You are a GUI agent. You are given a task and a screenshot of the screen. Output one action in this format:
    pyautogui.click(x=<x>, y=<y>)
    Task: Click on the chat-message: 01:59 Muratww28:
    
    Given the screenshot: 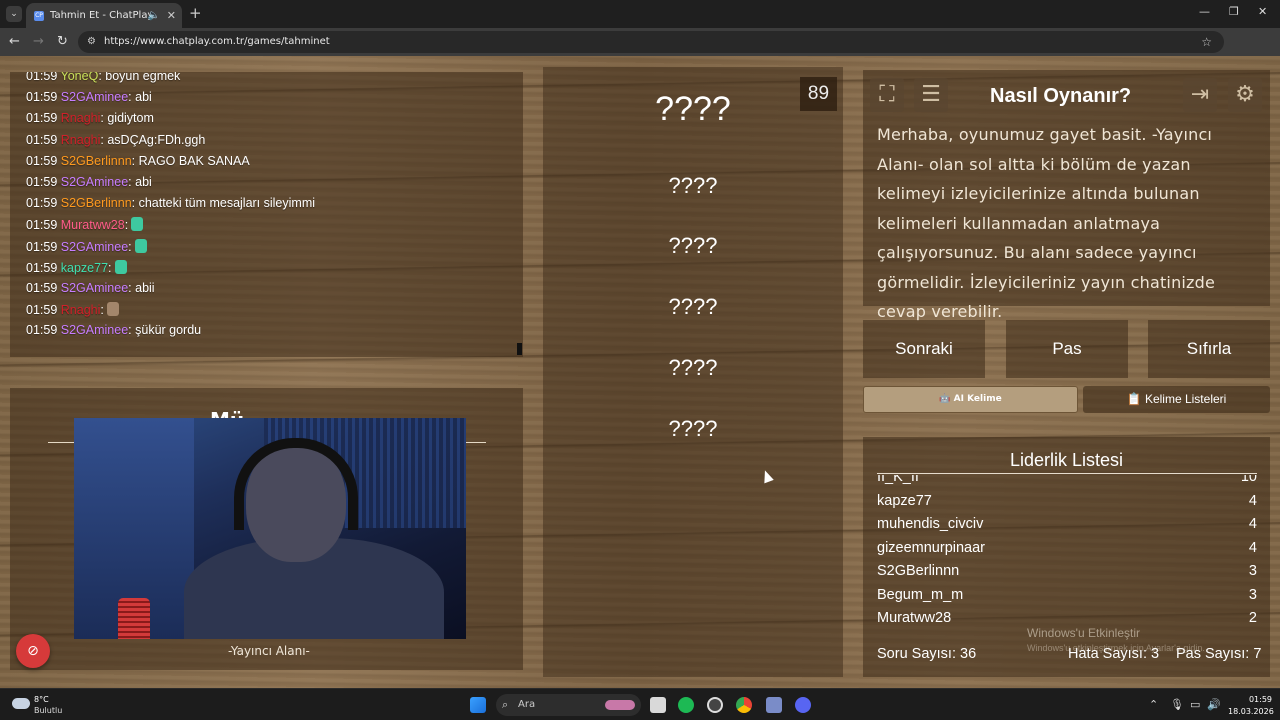 What is the action you would take?
    pyautogui.click(x=85, y=225)
    